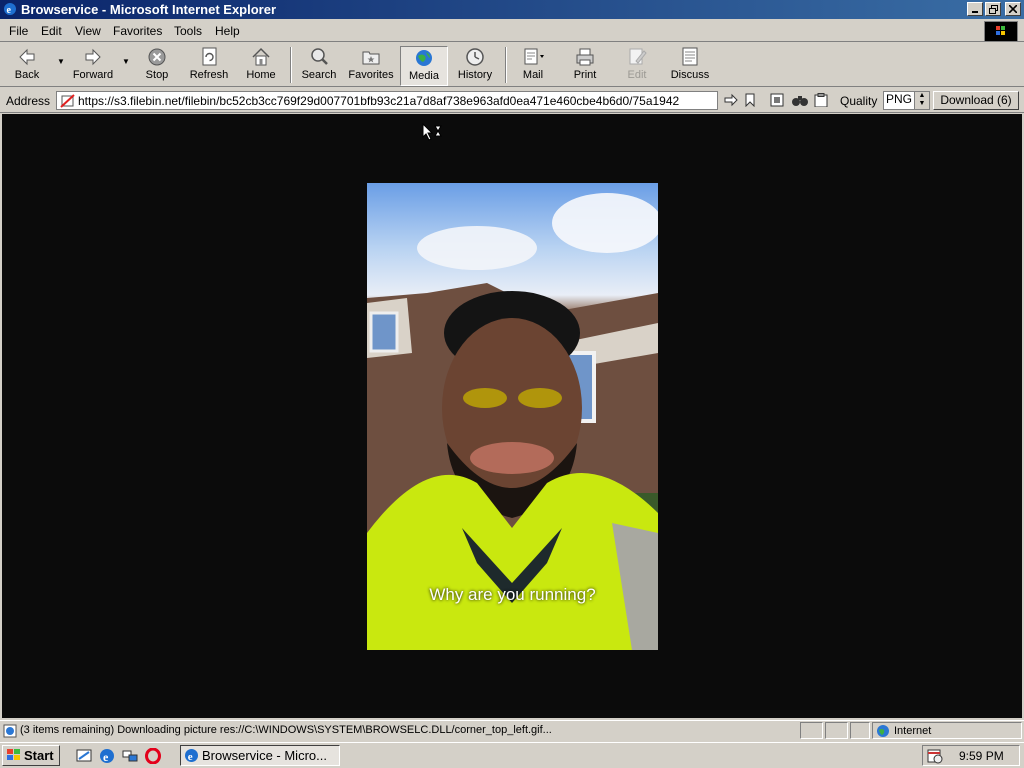 The height and width of the screenshot is (768, 1024). What do you see at coordinates (27, 75) in the screenshot?
I see `back-label: Back` at bounding box center [27, 75].